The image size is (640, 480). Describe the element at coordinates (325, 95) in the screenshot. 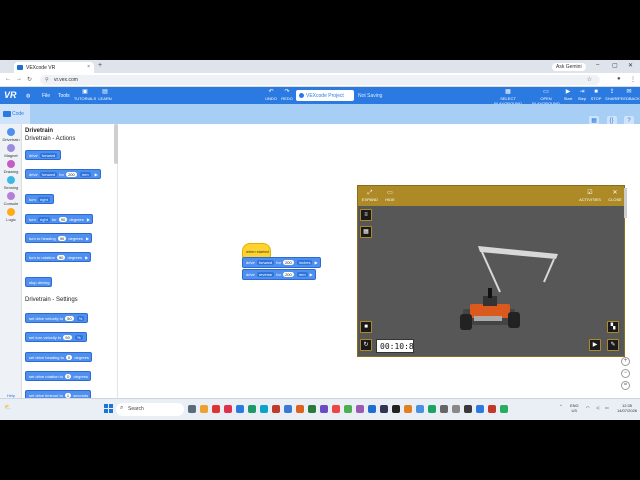

I see `project-name-field: VEXcode Project` at that location.